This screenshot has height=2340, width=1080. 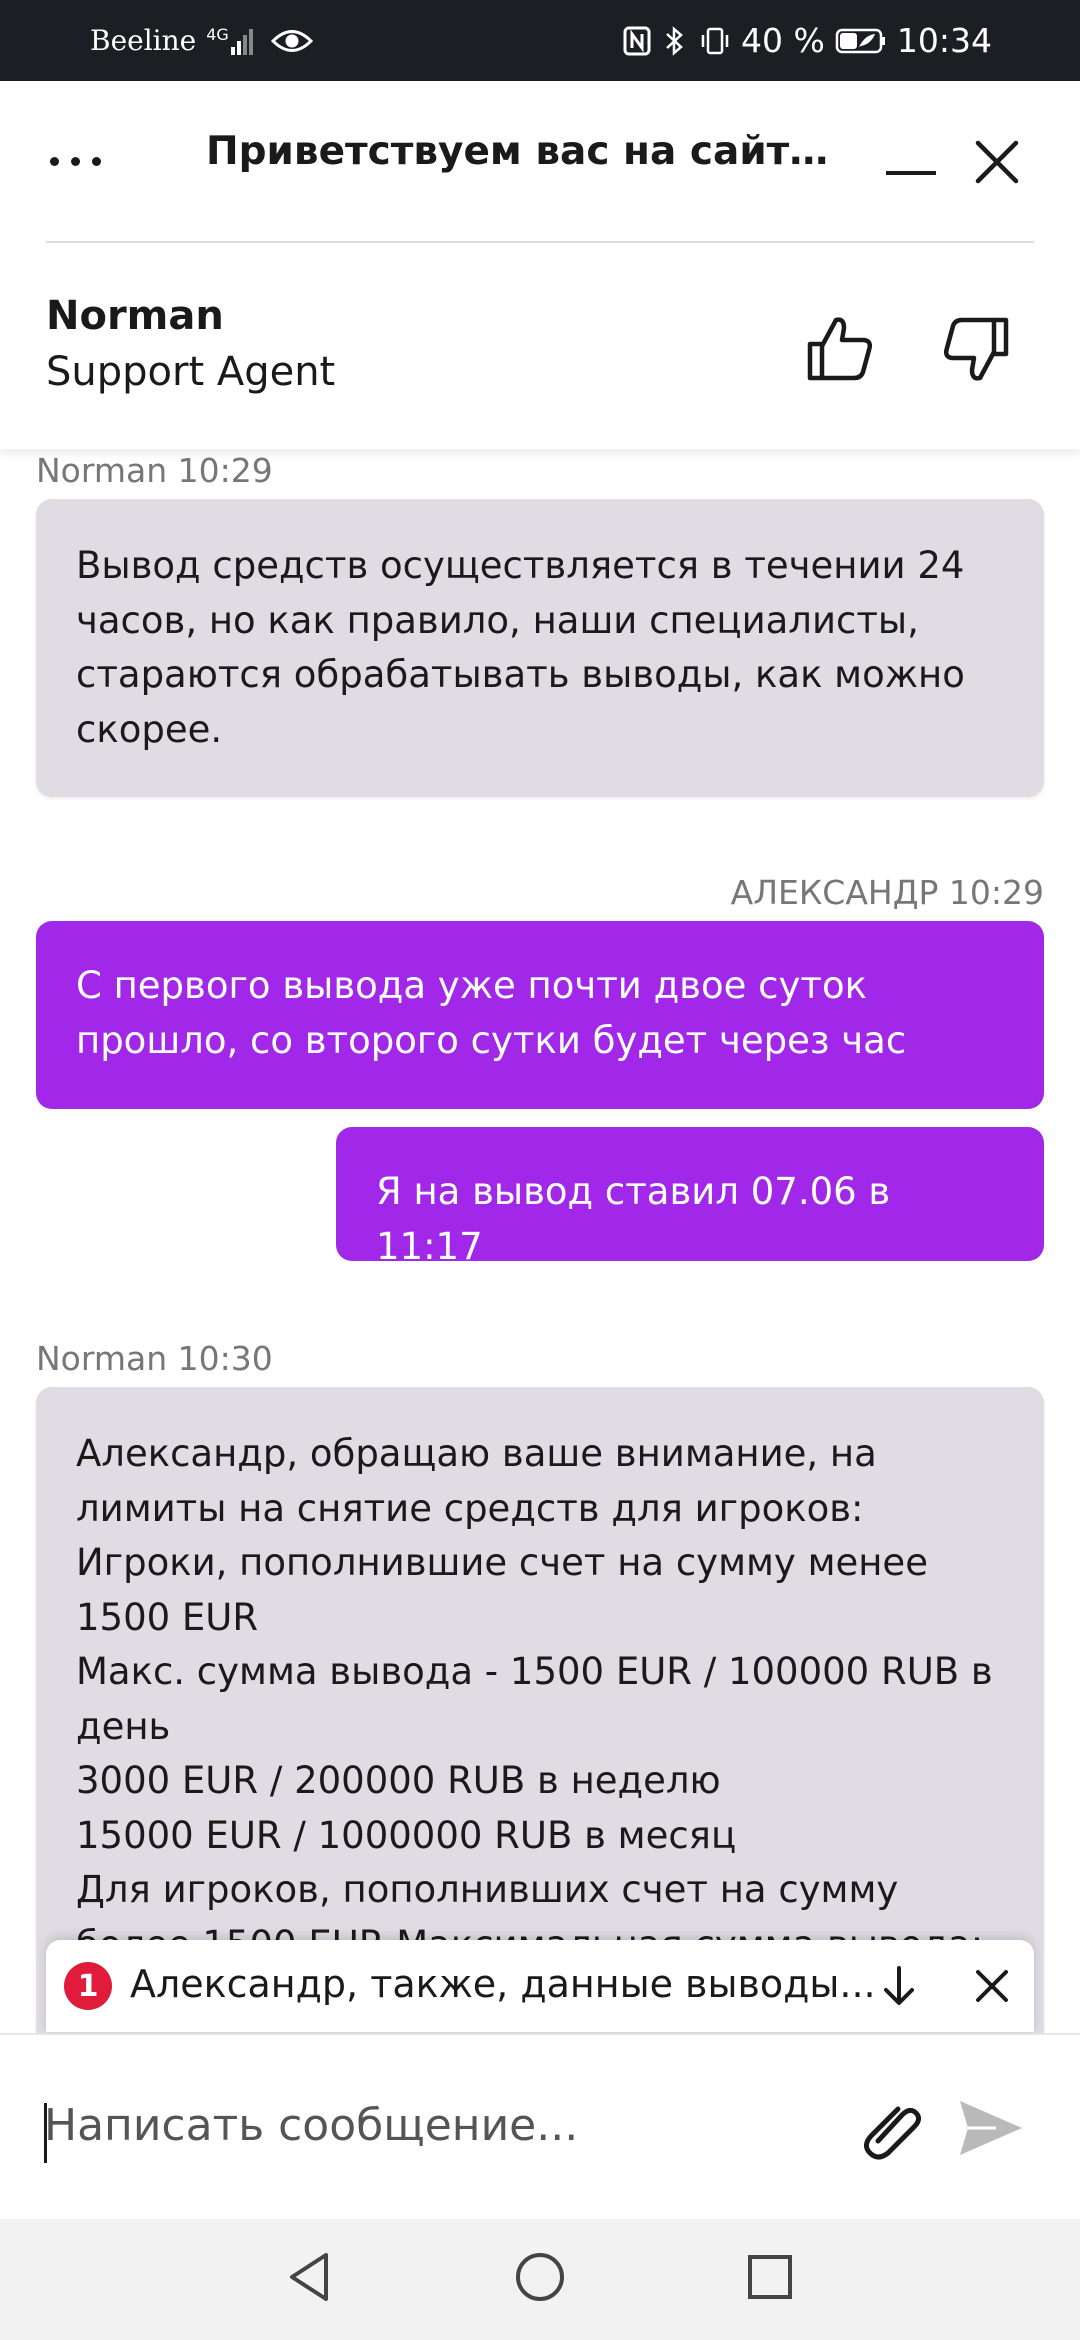 I want to click on nfc-icon, so click(x=637, y=40).